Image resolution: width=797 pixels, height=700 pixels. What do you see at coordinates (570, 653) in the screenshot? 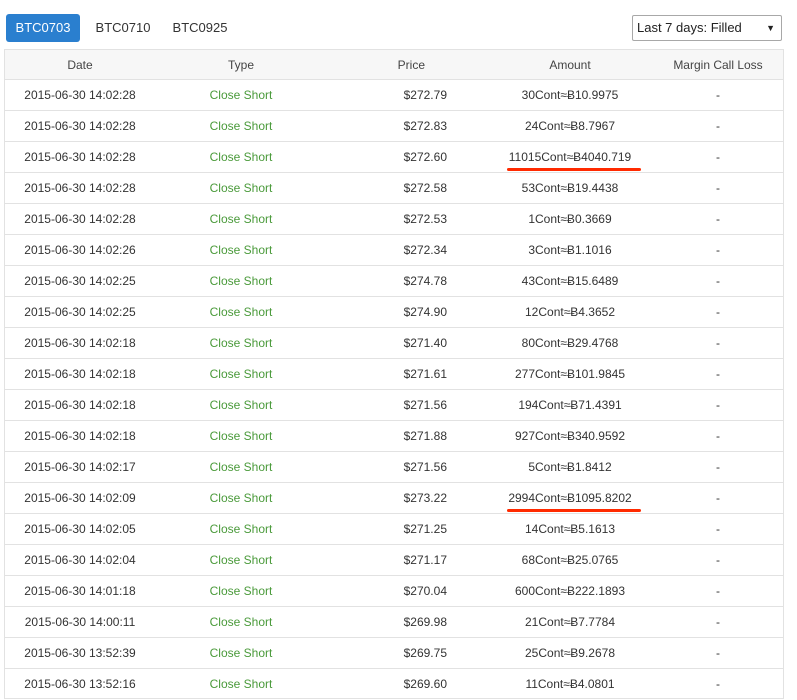
I see `amount-cell: 25Cont≈Ƀ9.2678` at bounding box center [570, 653].